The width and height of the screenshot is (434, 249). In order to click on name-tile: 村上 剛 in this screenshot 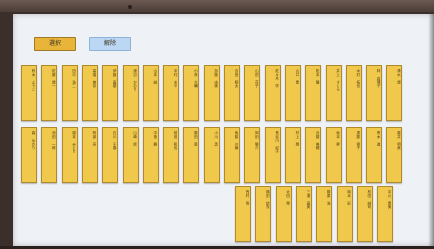, I will do `click(292, 155)`.